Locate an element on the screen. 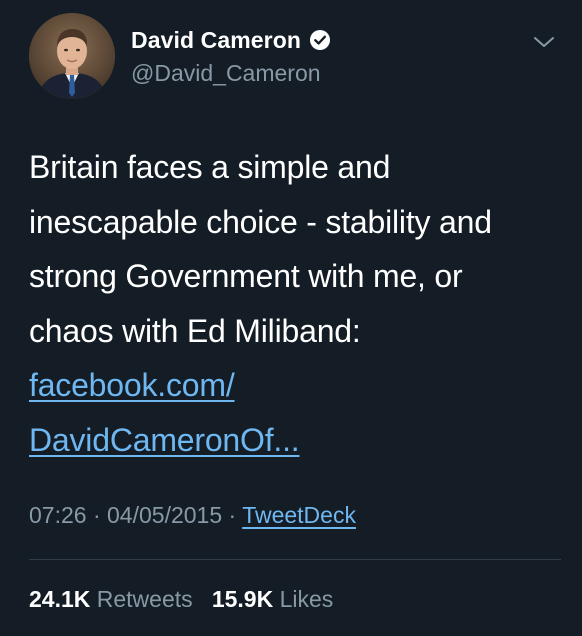  retweets-count: 24.1K is located at coordinates (60, 599).